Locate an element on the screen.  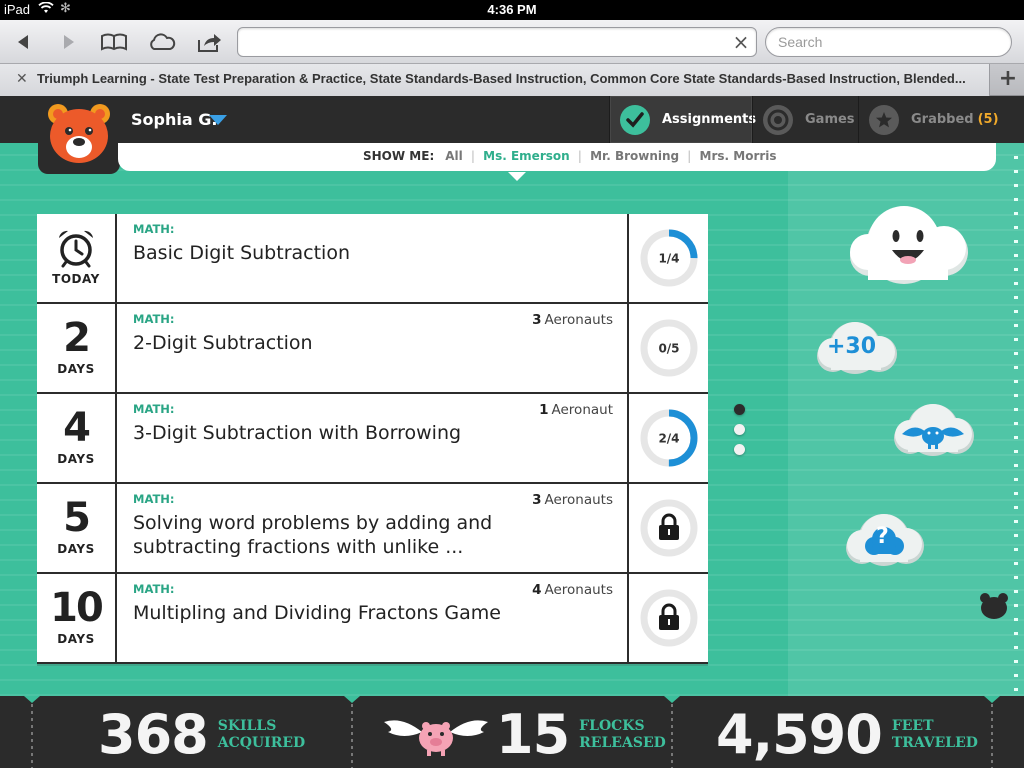
filter-mr-browning: Mr. Browning is located at coordinates (634, 156).